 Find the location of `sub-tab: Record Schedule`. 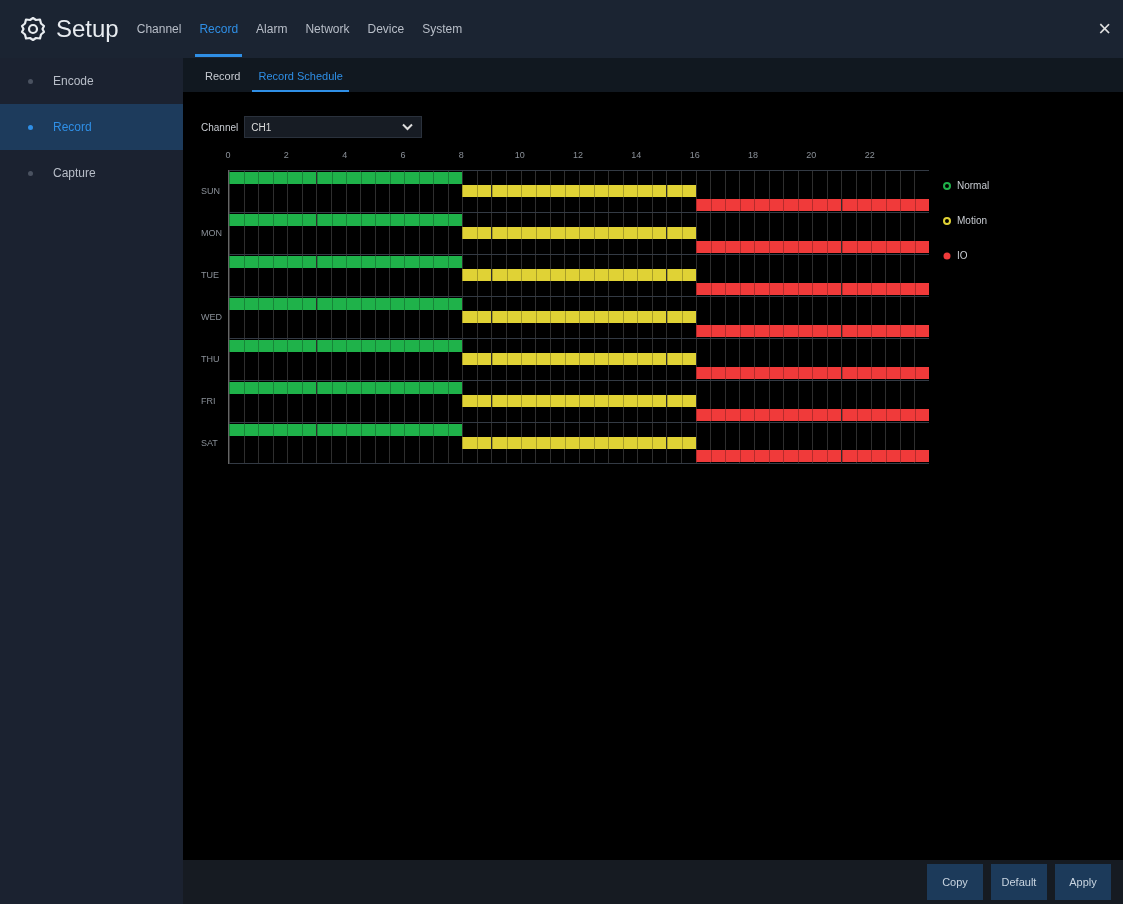

sub-tab: Record Schedule is located at coordinates (300, 81).